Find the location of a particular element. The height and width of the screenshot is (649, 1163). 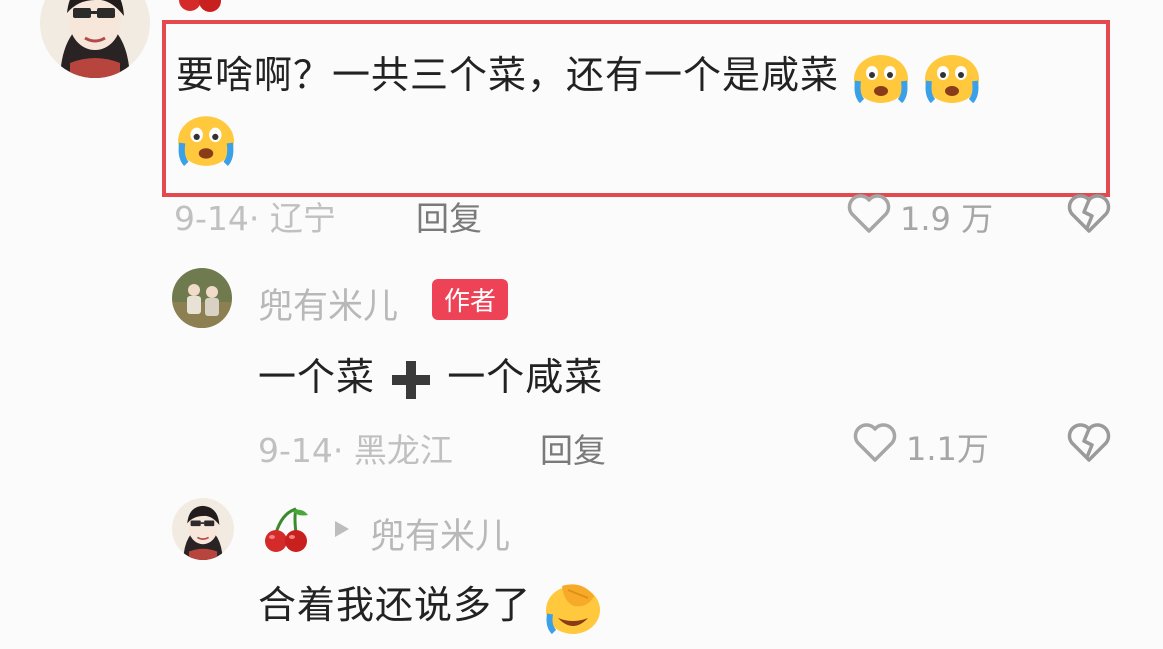

face-palm-laughing-emoji-icon is located at coordinates (573, 608).